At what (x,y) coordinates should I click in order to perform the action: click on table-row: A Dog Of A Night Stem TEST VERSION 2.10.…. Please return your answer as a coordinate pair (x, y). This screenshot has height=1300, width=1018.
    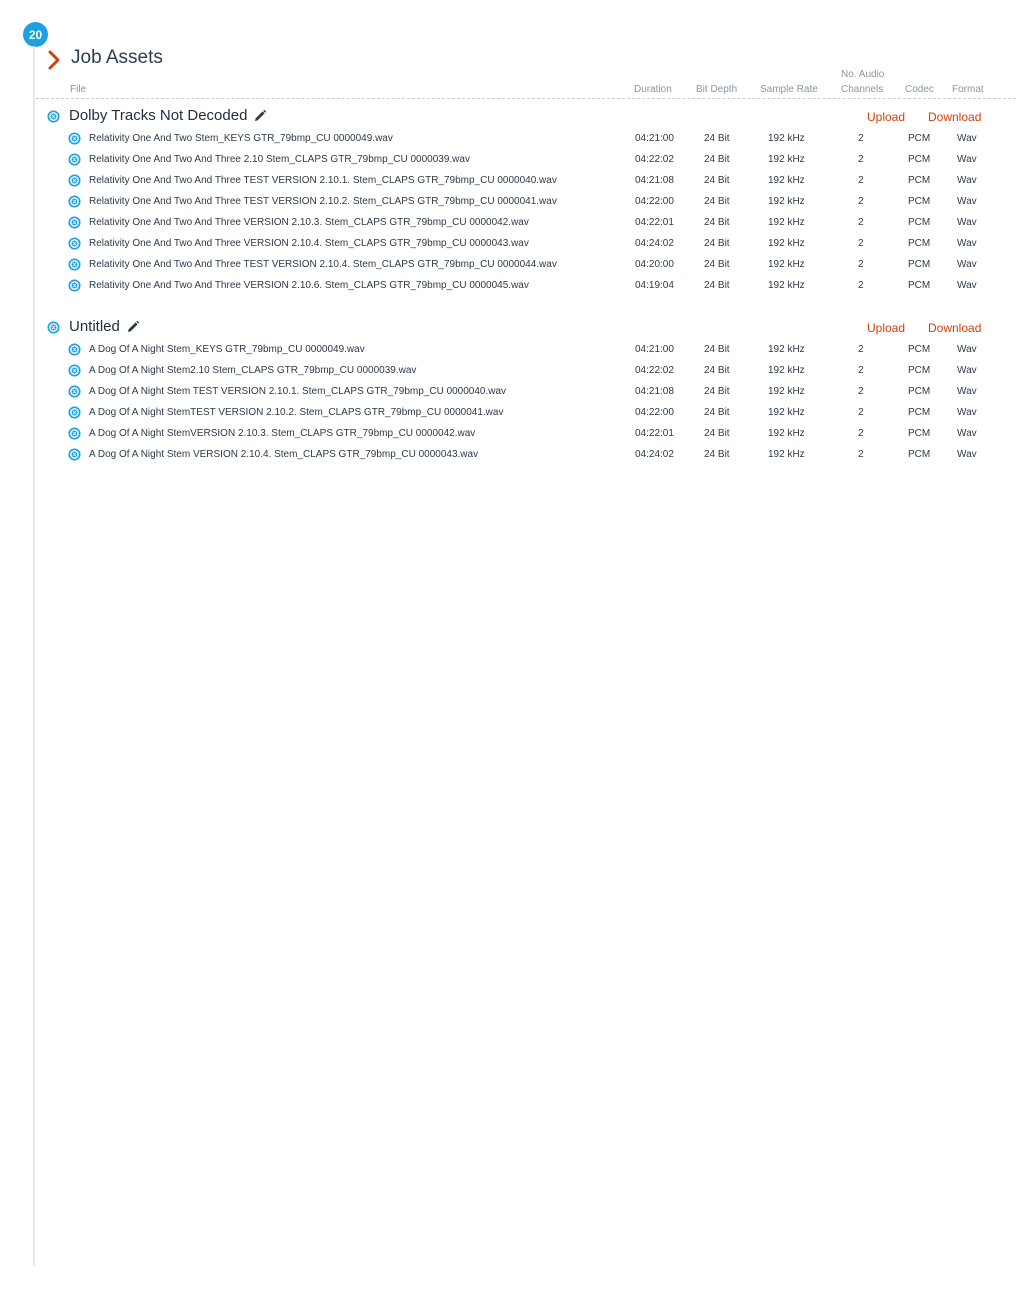
    Looking at the image, I should click on (509, 391).